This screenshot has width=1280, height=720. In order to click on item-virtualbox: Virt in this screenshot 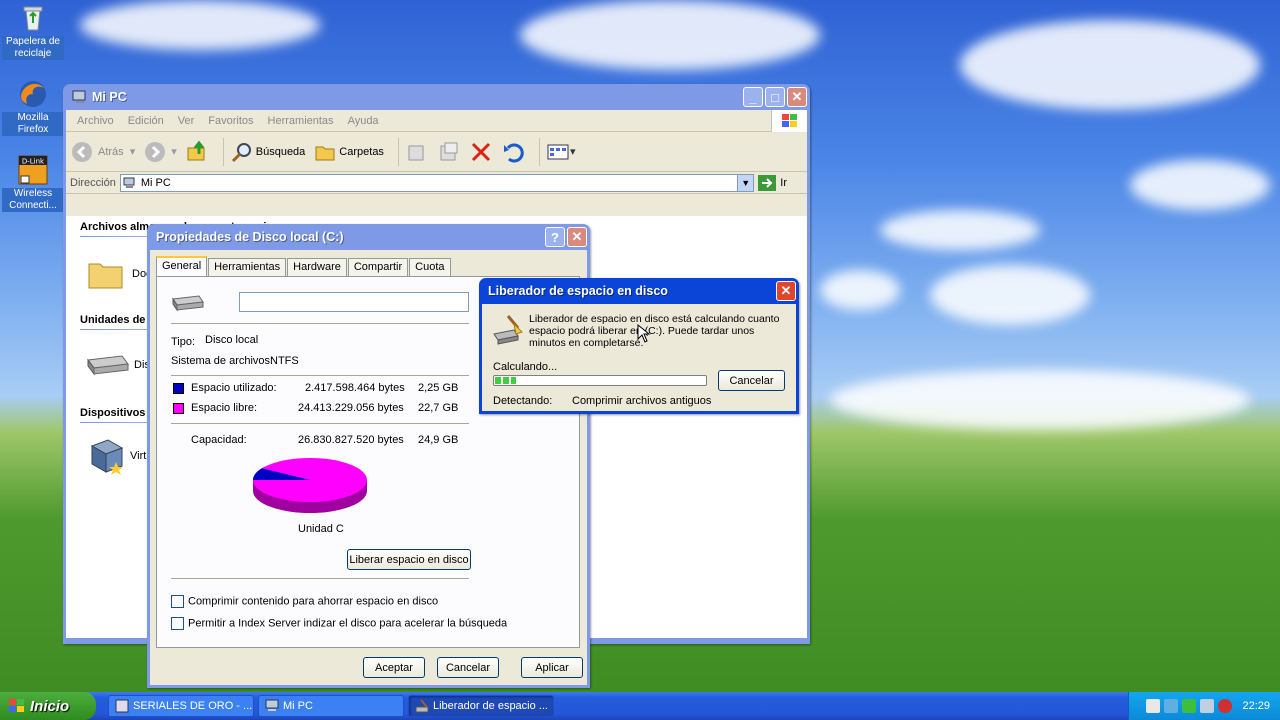, I will do `click(116, 456)`.